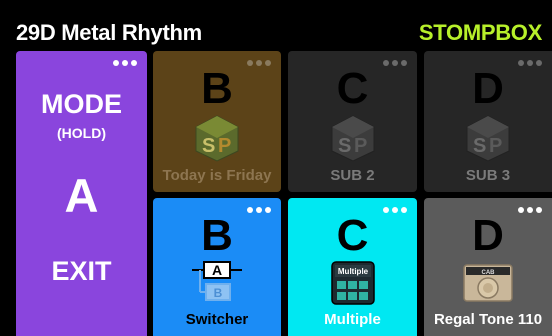 The height and width of the screenshot is (336, 552). I want to click on footswitch-tile-d-bottom: D CAB Regal Tone 110, so click(488, 267).